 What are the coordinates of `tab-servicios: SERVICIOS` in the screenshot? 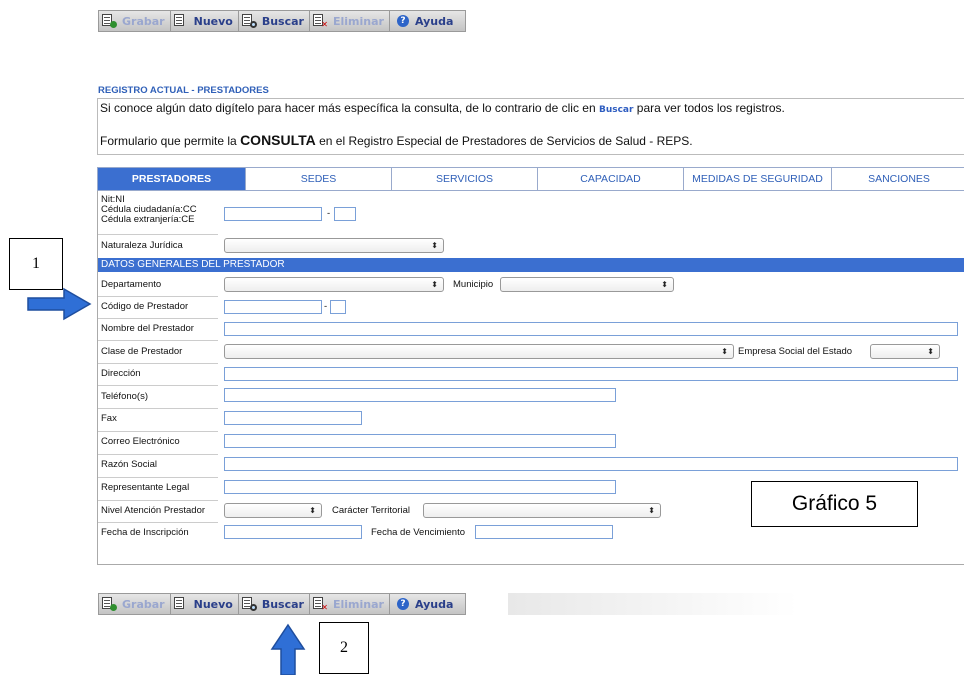 It's located at (465, 179).